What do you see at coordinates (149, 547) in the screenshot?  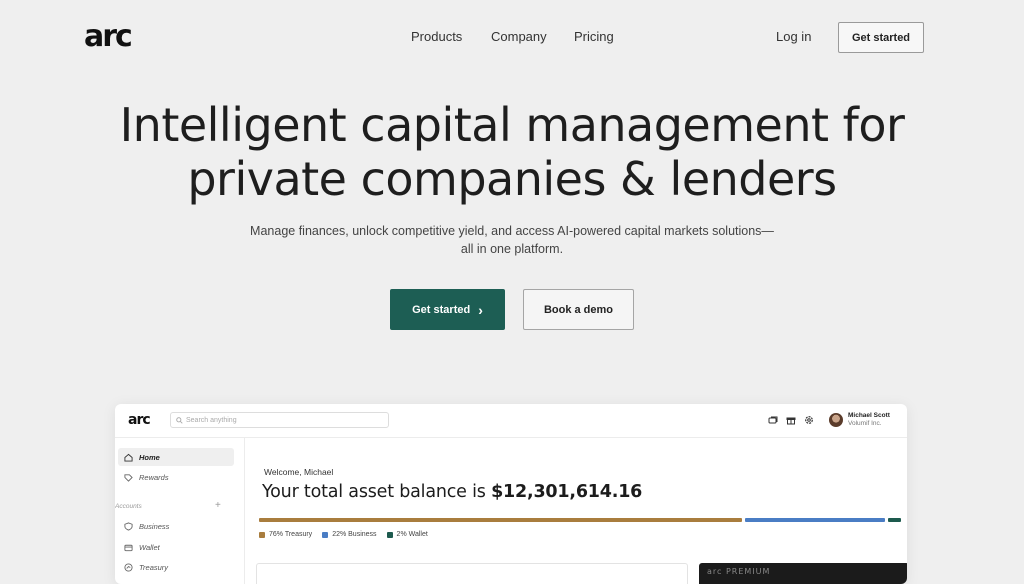 I see `sidebar-item-wallet-label: Wallet` at bounding box center [149, 547].